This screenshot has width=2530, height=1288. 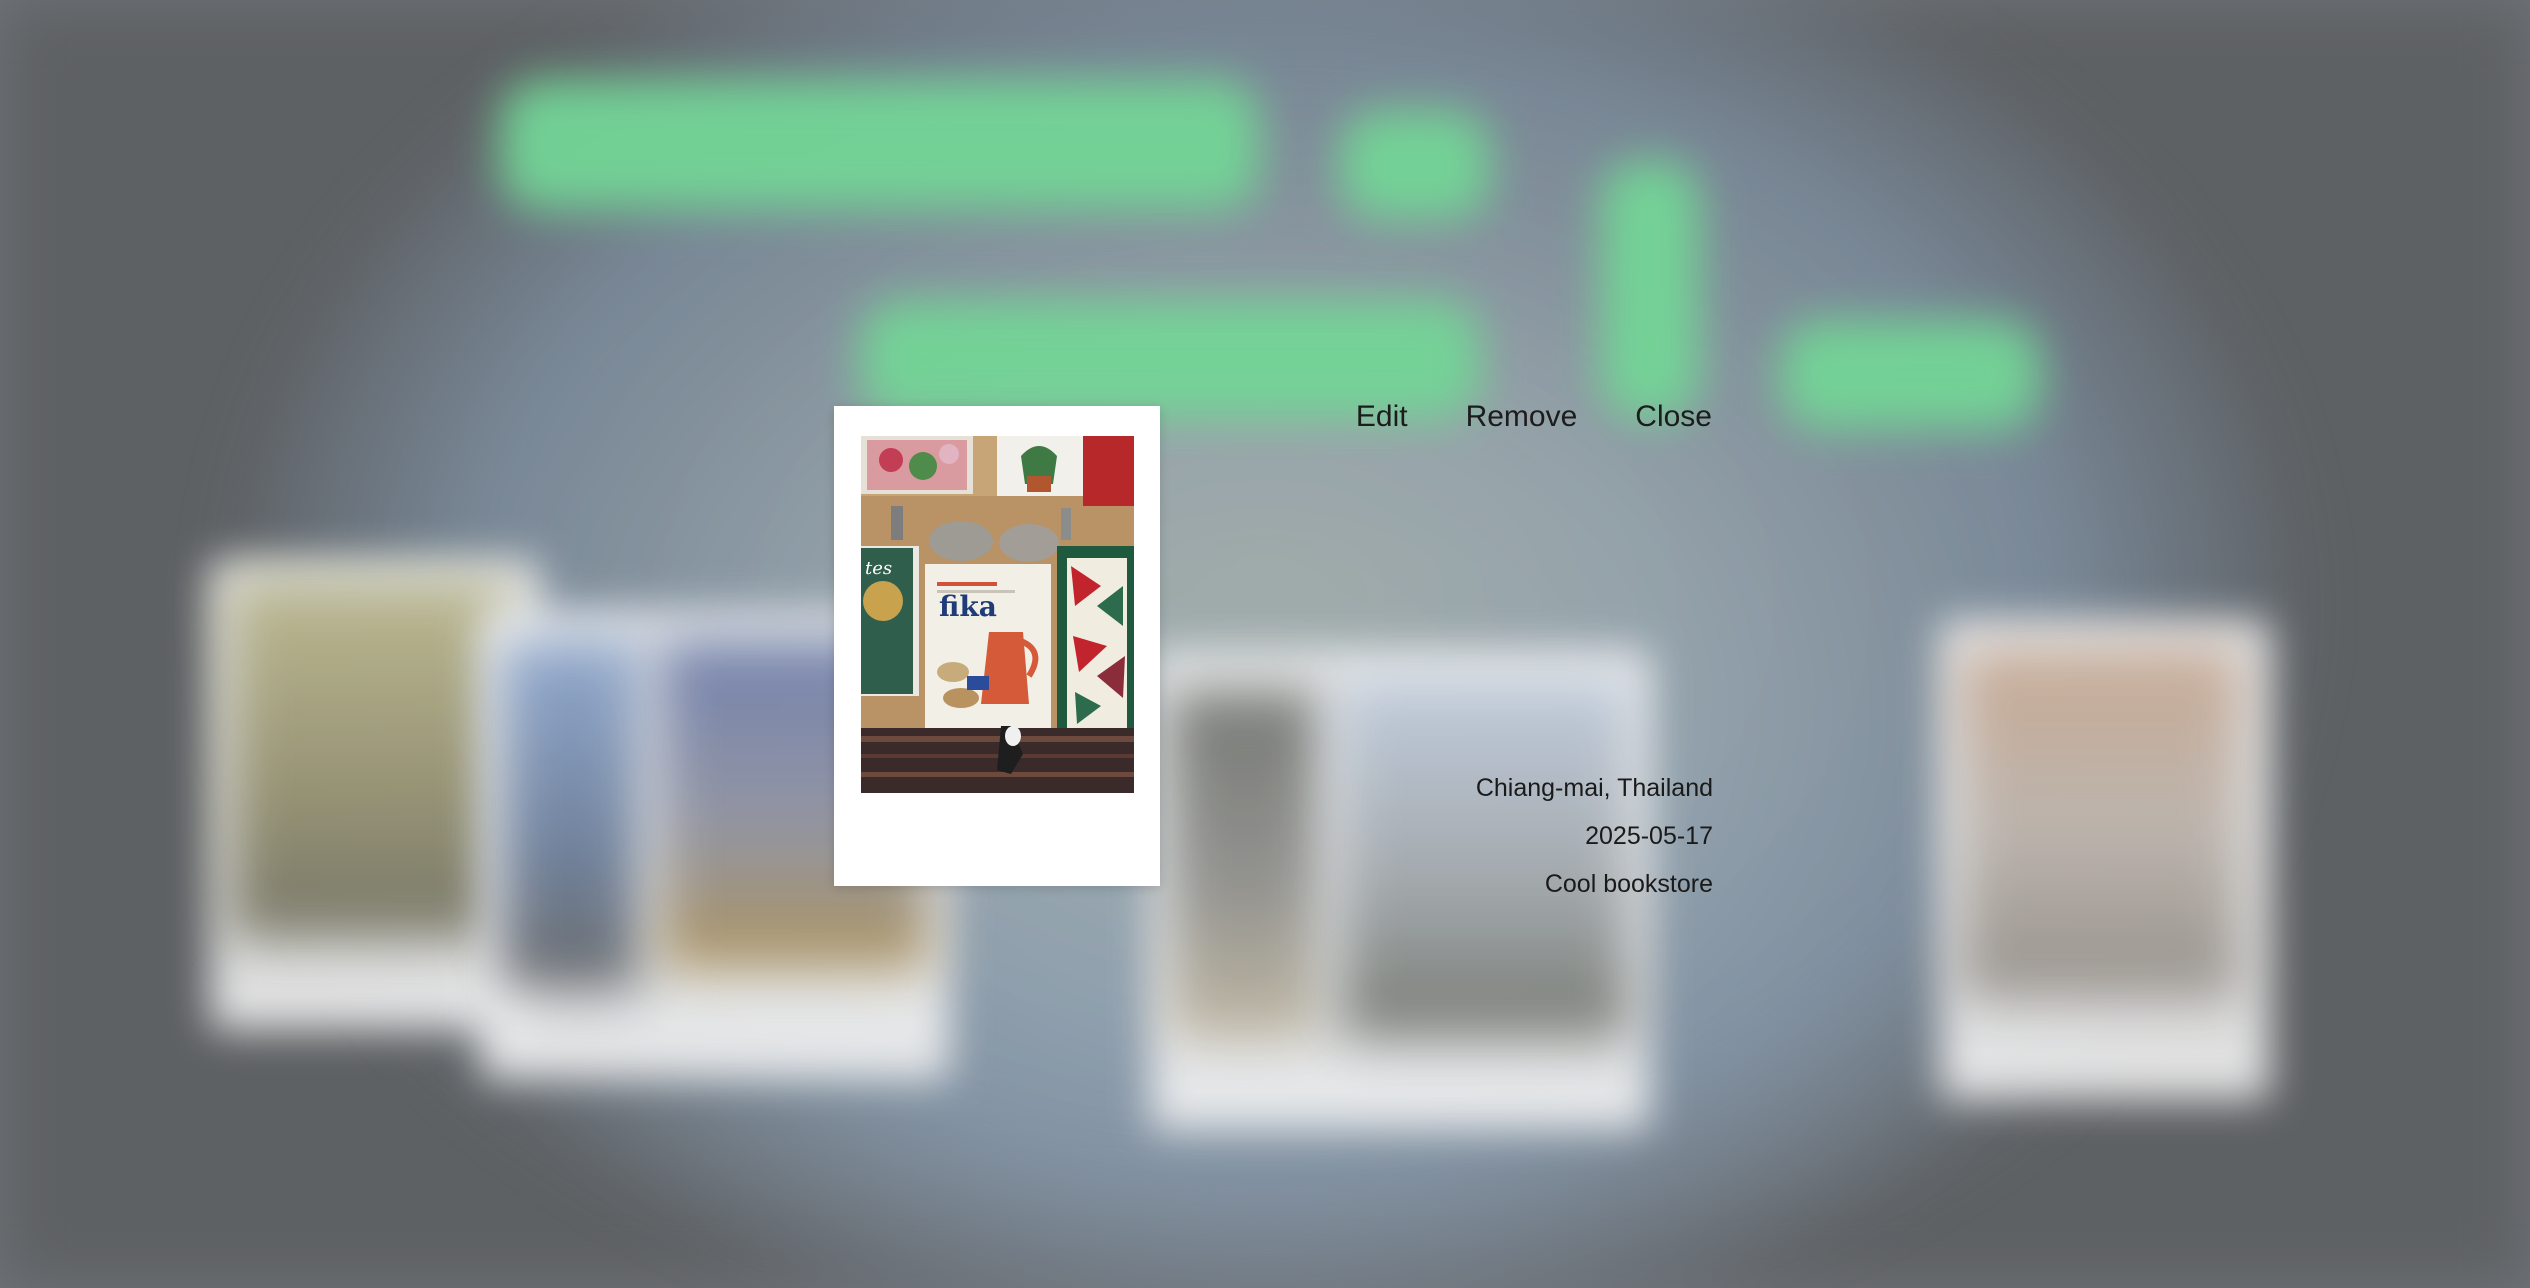 What do you see at coordinates (878, 568) in the screenshot?
I see `svg-text: tes` at bounding box center [878, 568].